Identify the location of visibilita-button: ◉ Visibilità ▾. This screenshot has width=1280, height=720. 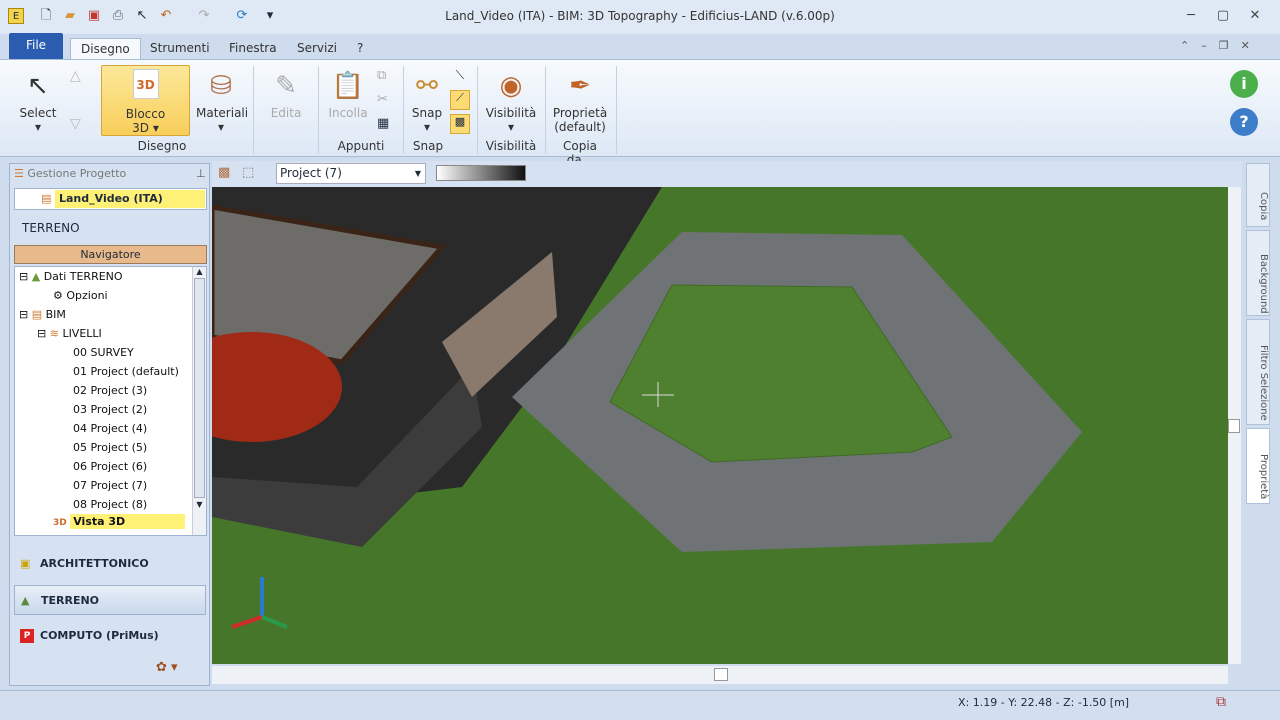
(511, 100).